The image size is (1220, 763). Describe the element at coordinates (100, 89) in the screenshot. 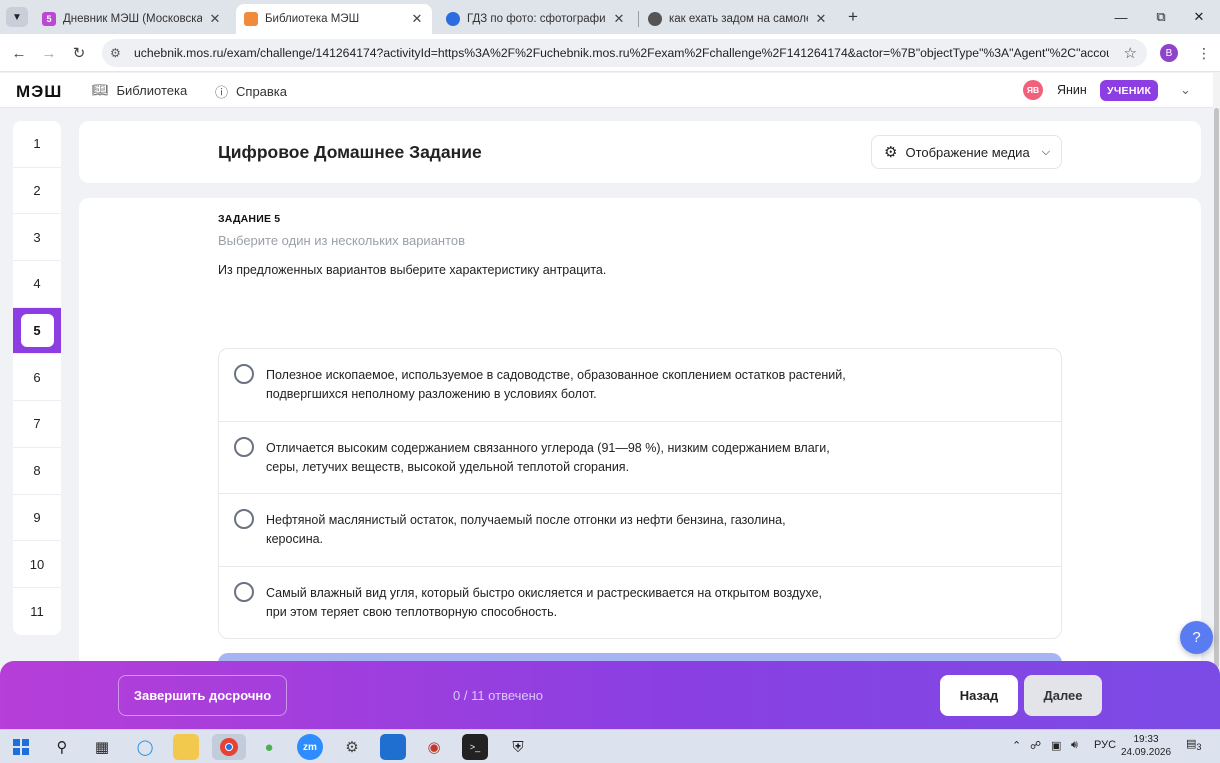

I see `book-icon: 📖︎` at that location.